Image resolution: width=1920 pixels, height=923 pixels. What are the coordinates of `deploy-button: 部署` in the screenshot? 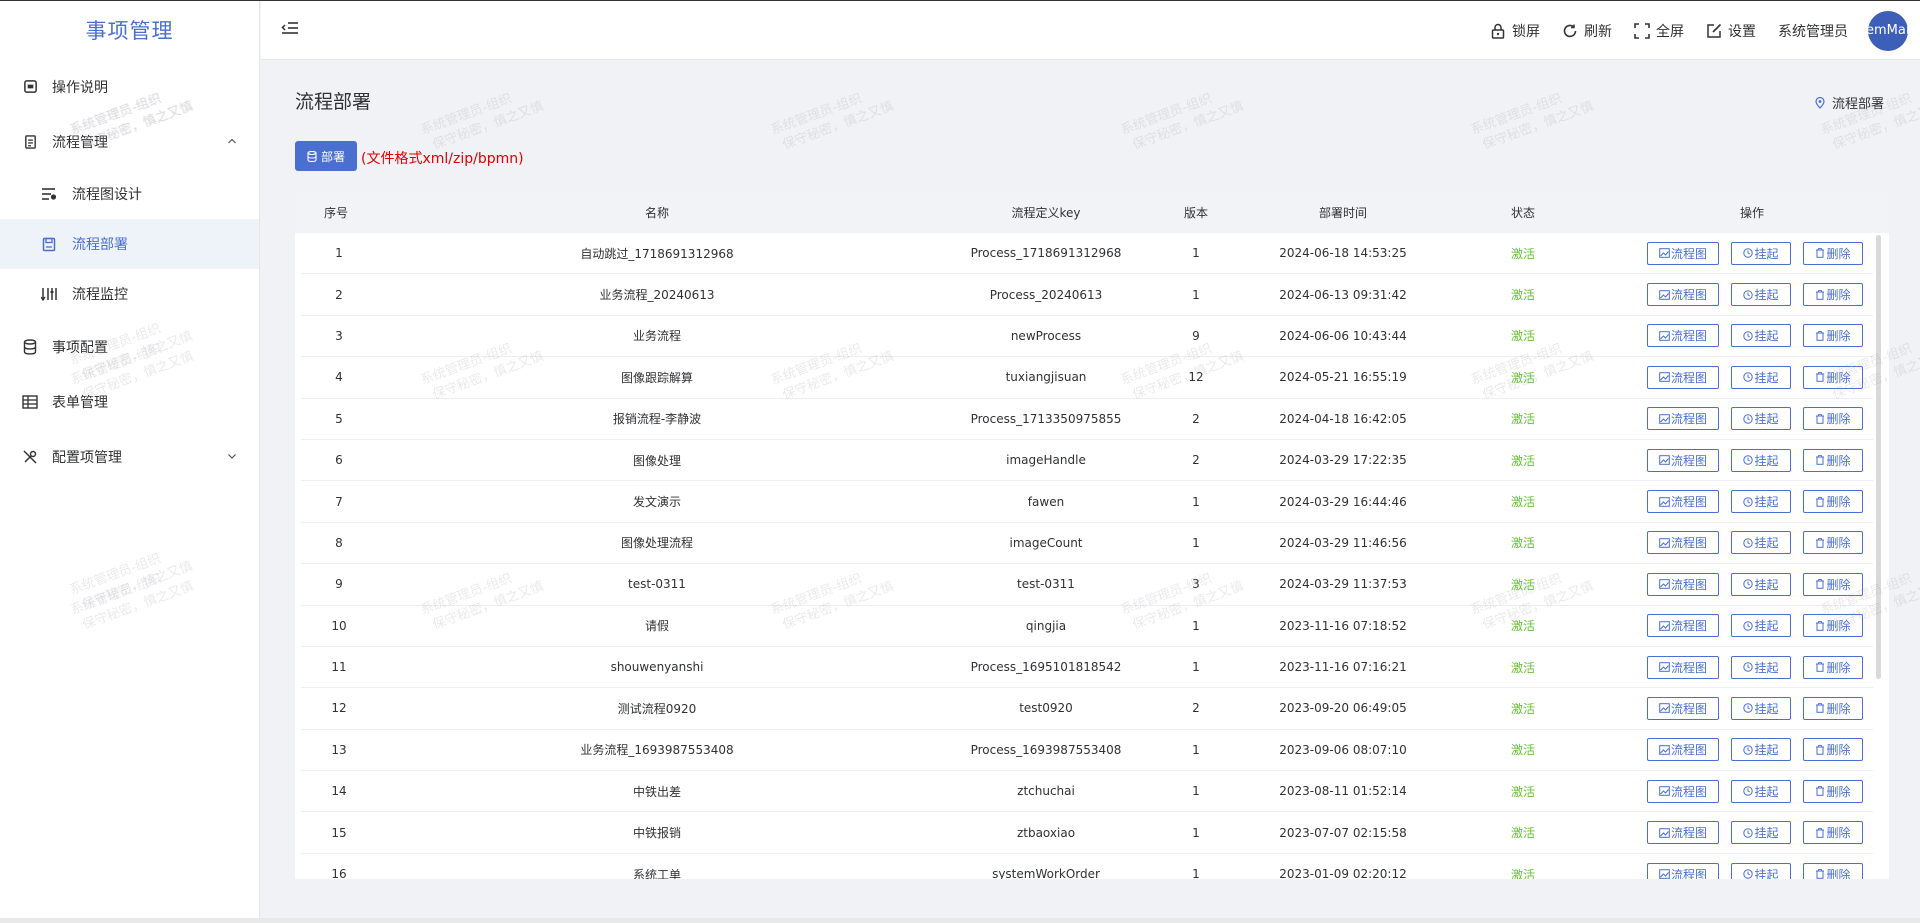 It's located at (326, 156).